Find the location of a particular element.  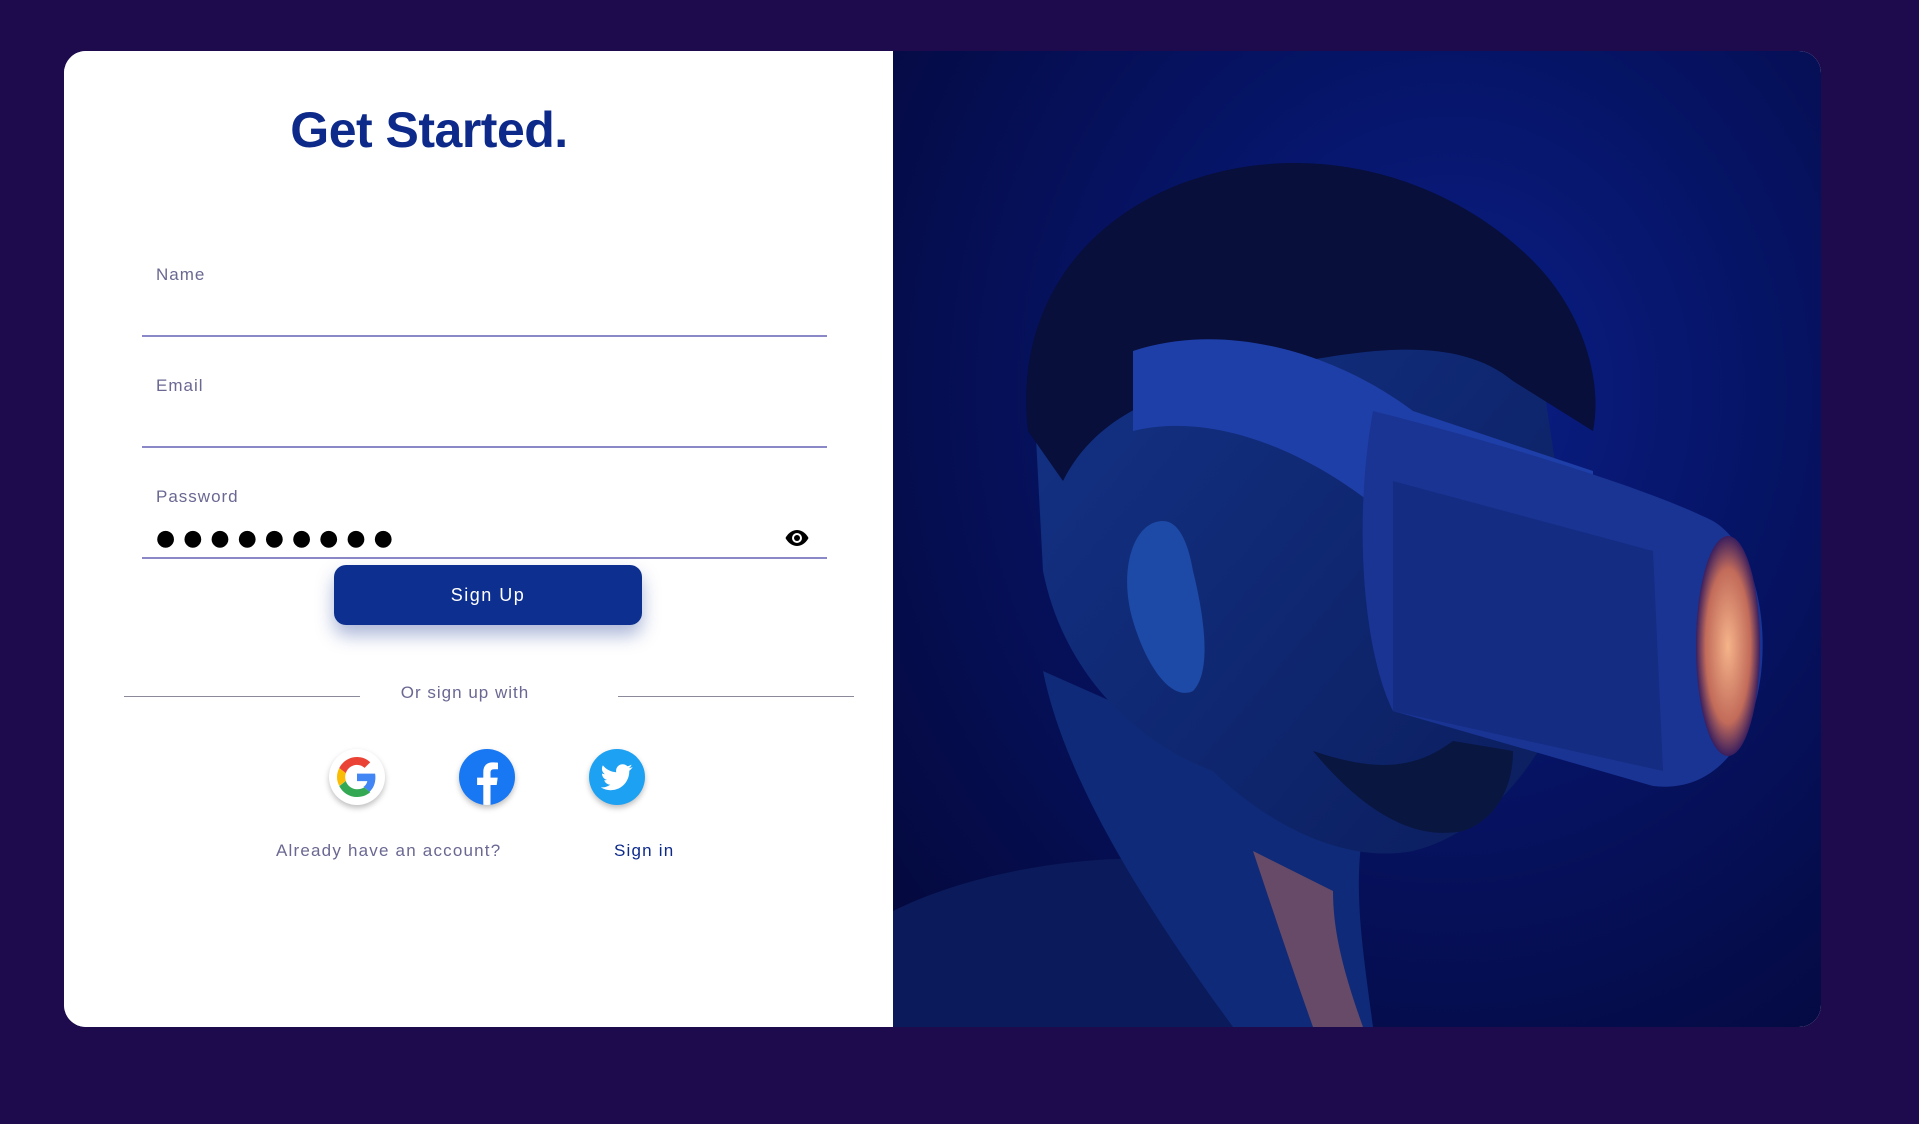

password-field: Password is located at coordinates (484, 523).